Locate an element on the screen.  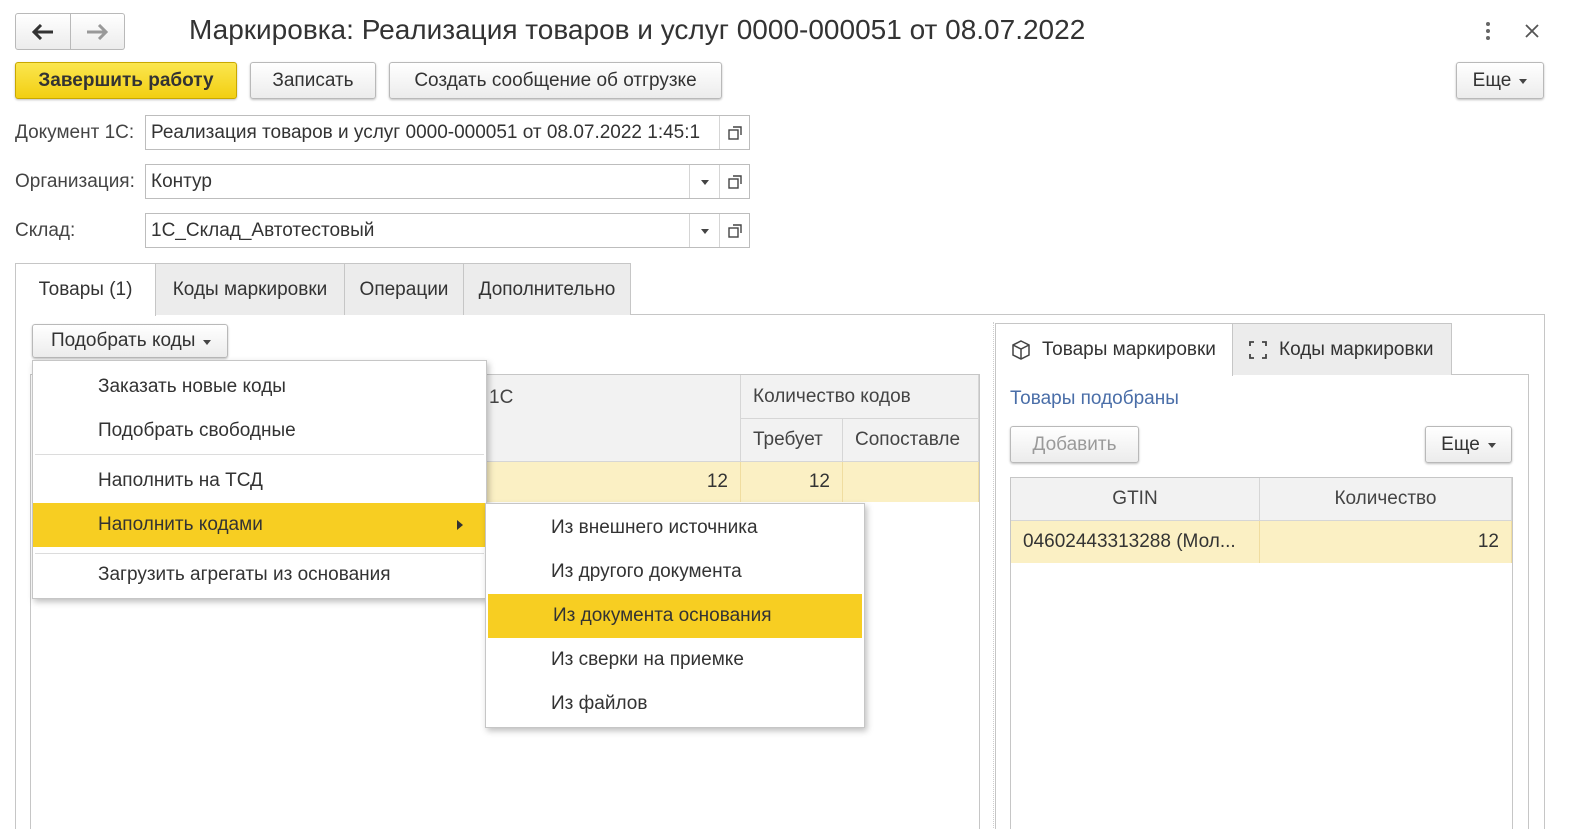
more-vert-icon is located at coordinates (1488, 31).